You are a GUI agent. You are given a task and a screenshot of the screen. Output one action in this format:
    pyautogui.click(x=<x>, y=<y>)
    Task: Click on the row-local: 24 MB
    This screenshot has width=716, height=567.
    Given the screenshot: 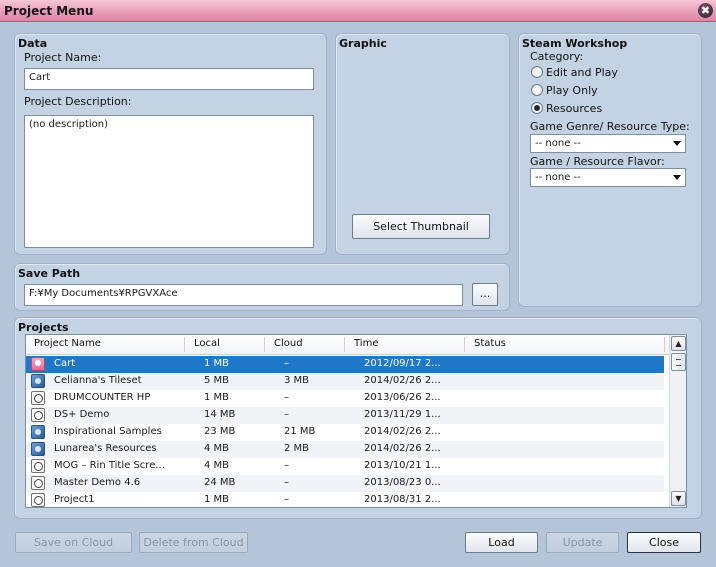 What is the action you would take?
    pyautogui.click(x=220, y=482)
    